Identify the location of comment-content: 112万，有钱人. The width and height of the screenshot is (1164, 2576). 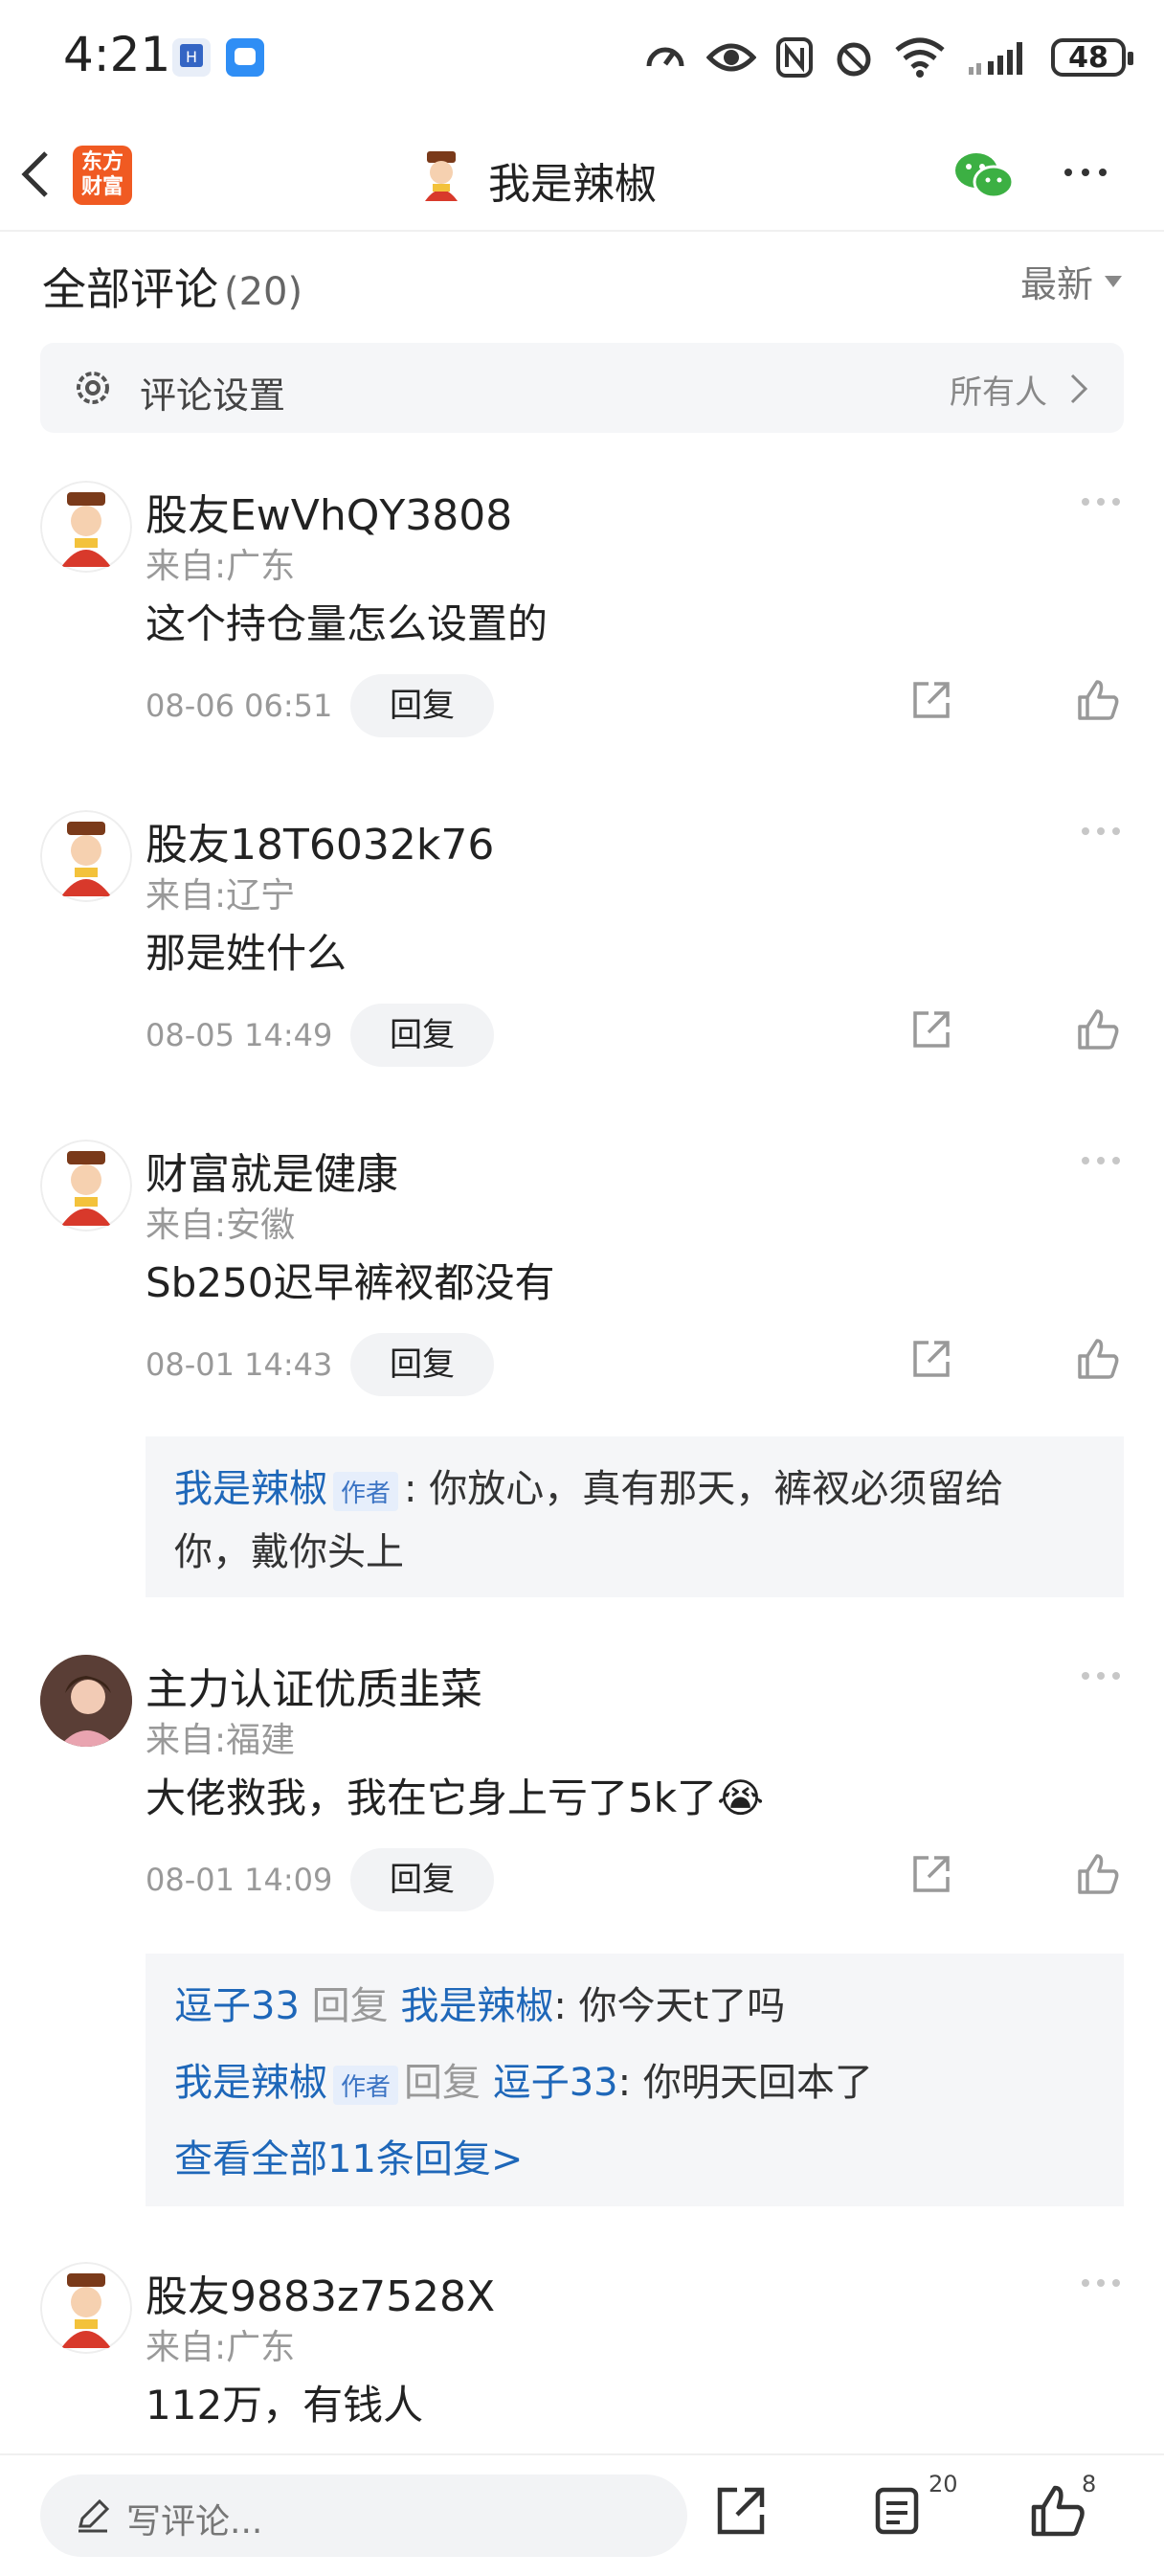
(285, 2405).